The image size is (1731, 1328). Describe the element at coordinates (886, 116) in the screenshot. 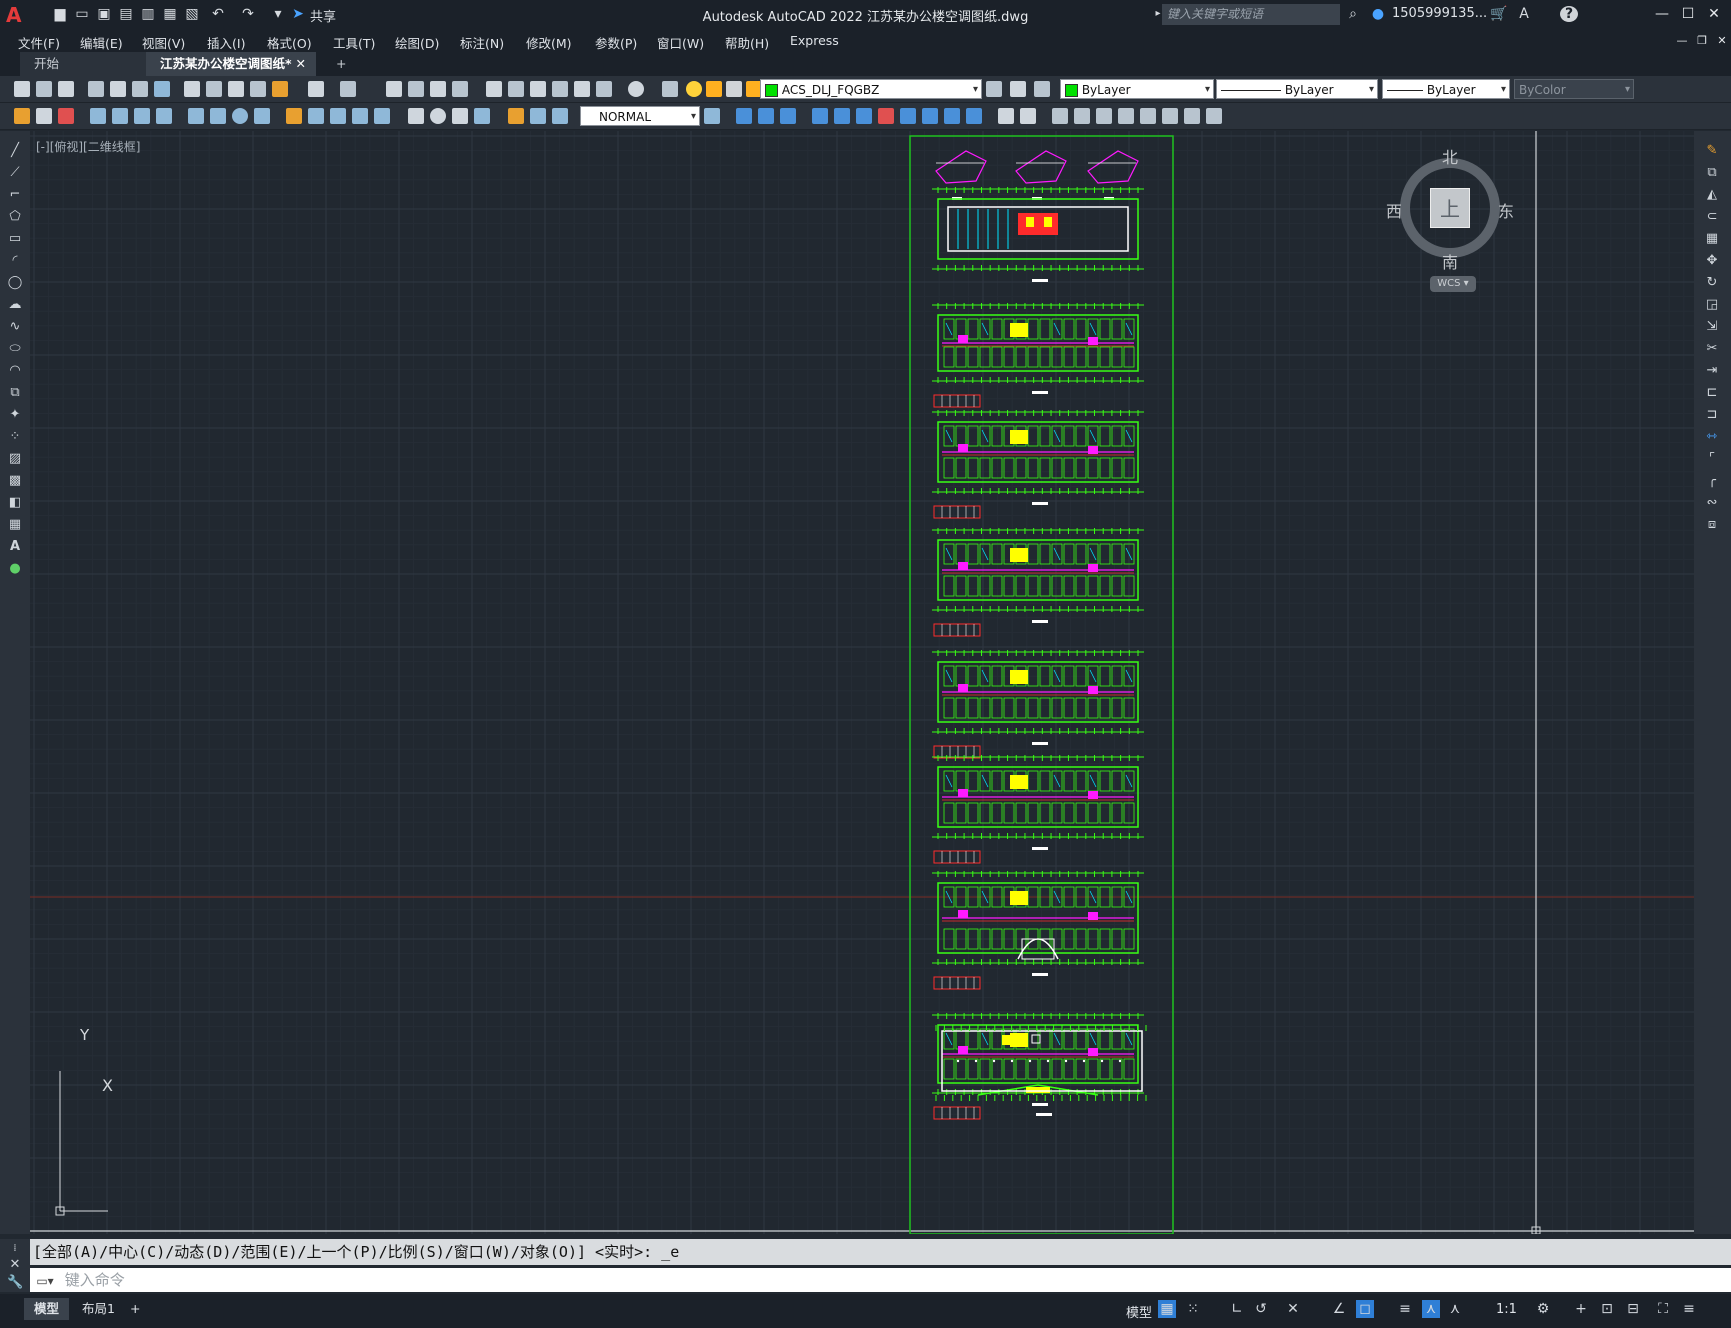

I see `delete-faces-icon` at that location.